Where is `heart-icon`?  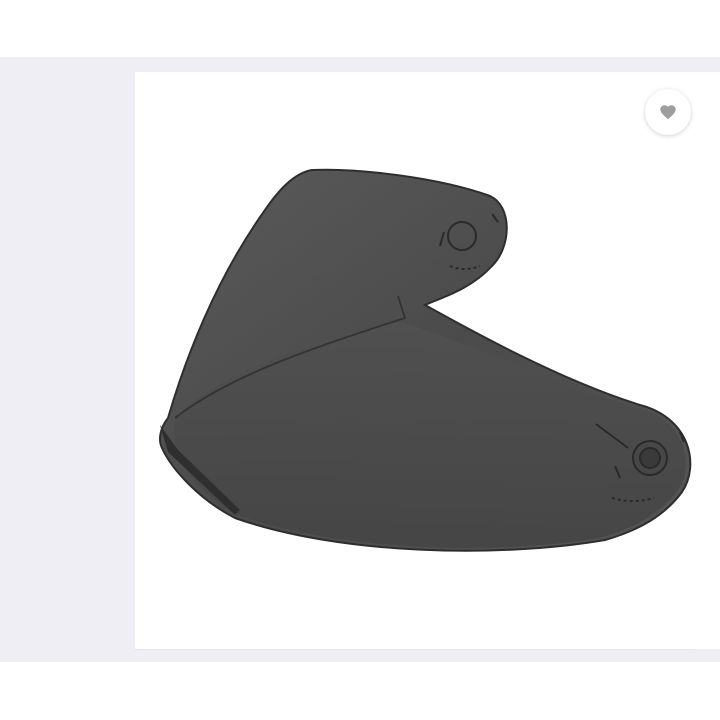
heart-icon is located at coordinates (668, 112).